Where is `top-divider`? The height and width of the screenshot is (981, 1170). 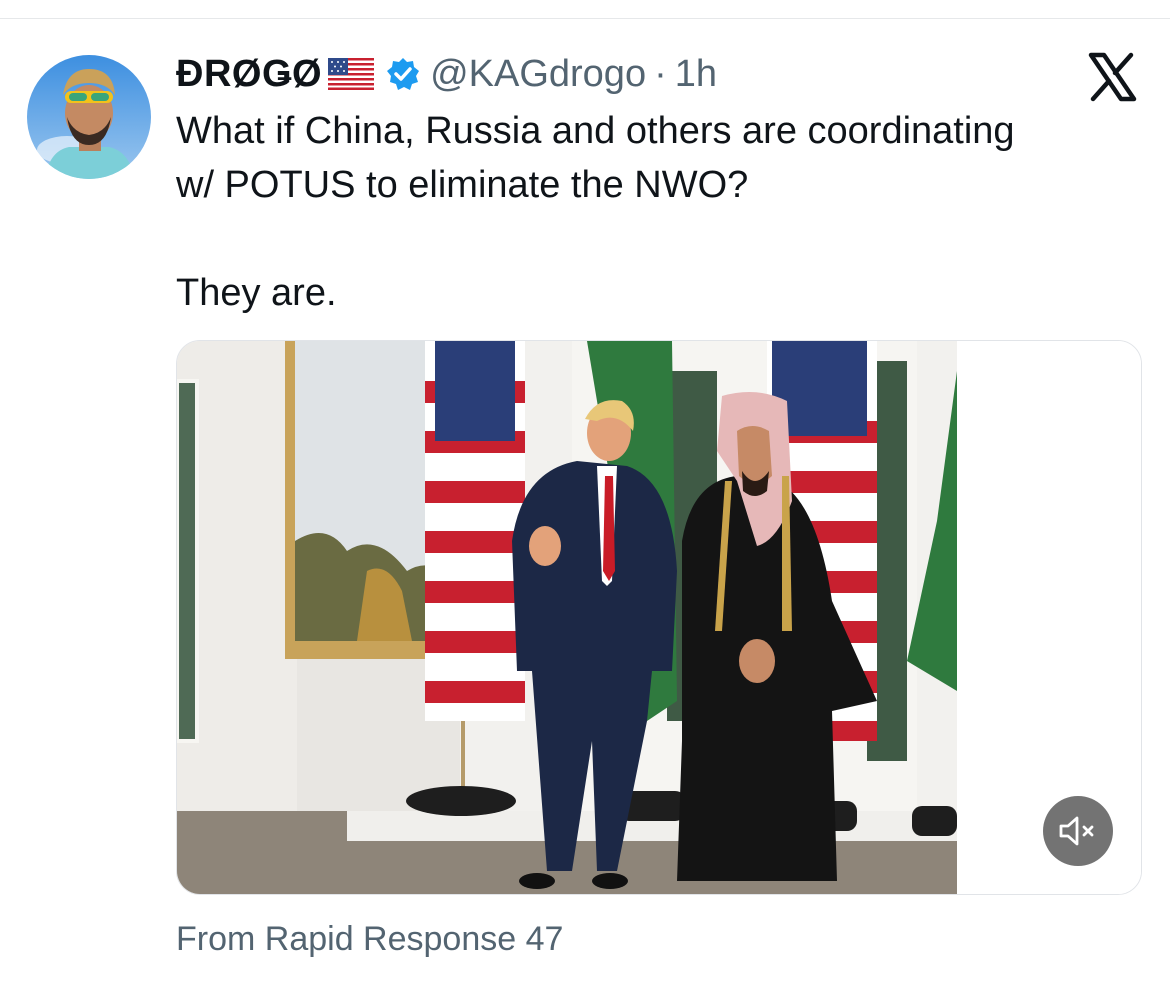
top-divider is located at coordinates (585, 18).